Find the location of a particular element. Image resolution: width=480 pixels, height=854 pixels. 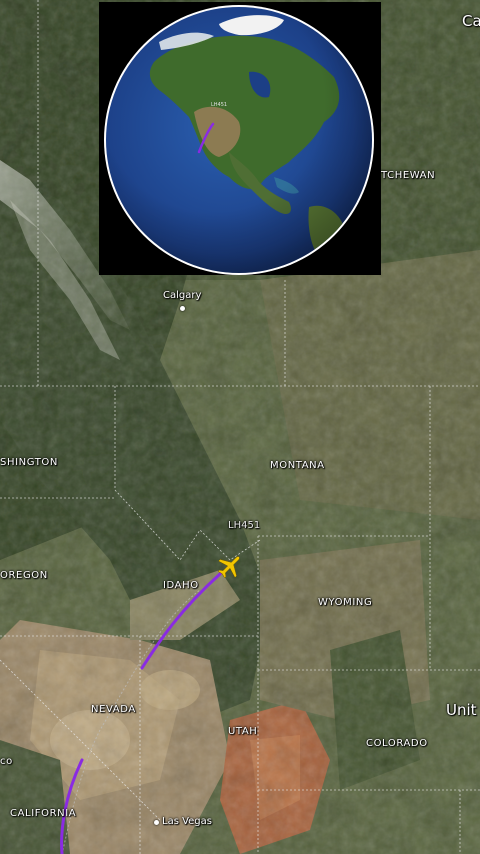

label-oregon: OREGON is located at coordinates (24, 575).